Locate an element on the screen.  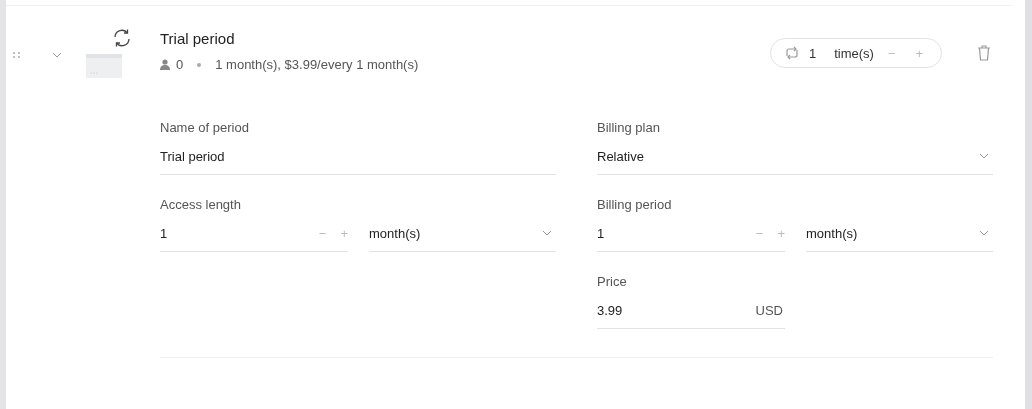
card-thumbnail-icon is located at coordinates (104, 66).